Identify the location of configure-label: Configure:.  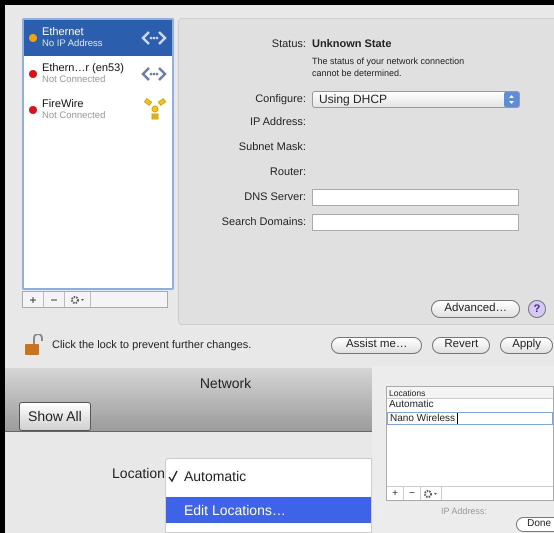
(280, 99).